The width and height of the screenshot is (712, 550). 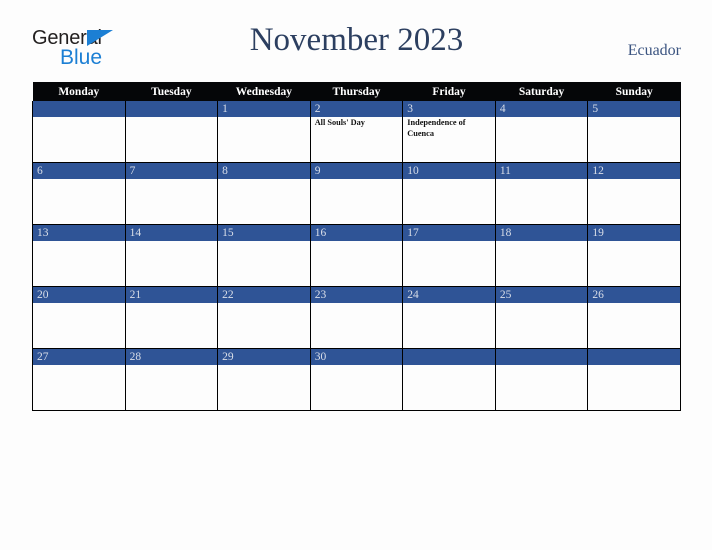 I want to click on day-cell: 21, so click(x=171, y=317).